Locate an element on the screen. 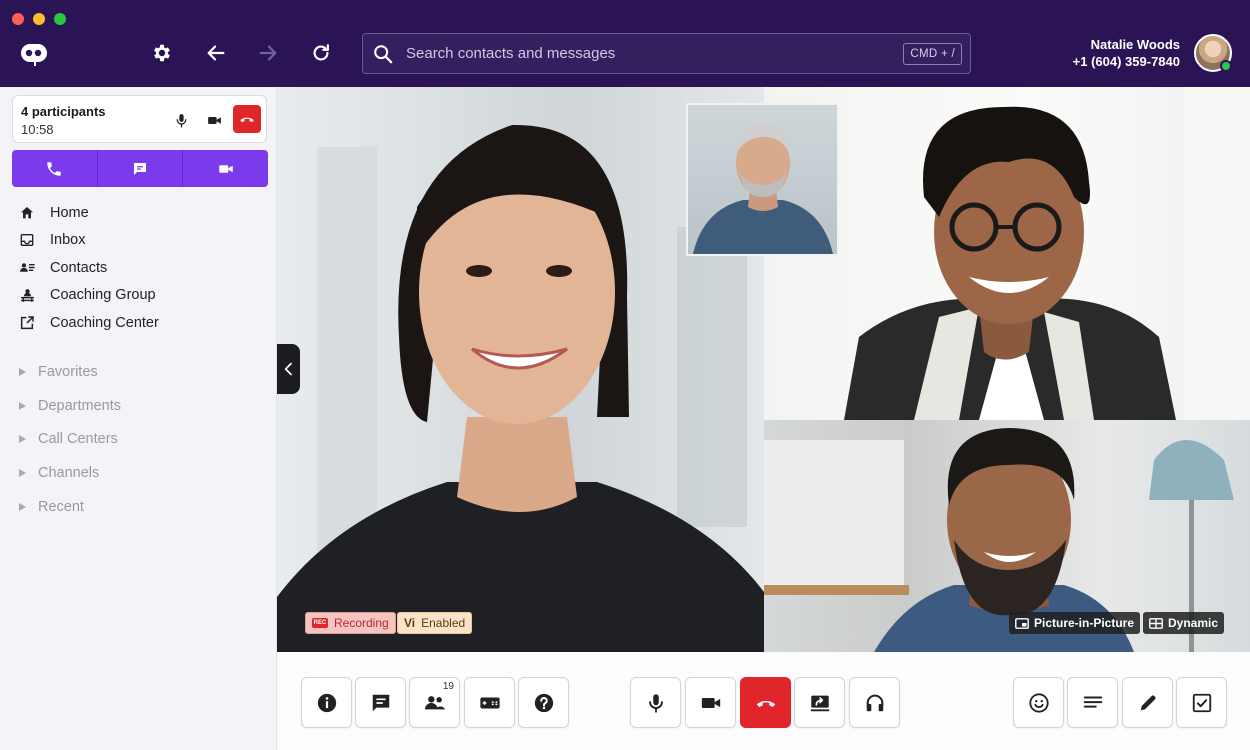 This screenshot has height=750, width=1250. checklist-button is located at coordinates (1201, 702).